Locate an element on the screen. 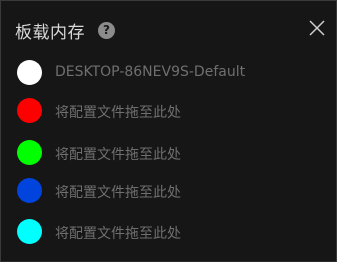  profile-slot-5: 将配置文件拖至此处 is located at coordinates (168, 231).